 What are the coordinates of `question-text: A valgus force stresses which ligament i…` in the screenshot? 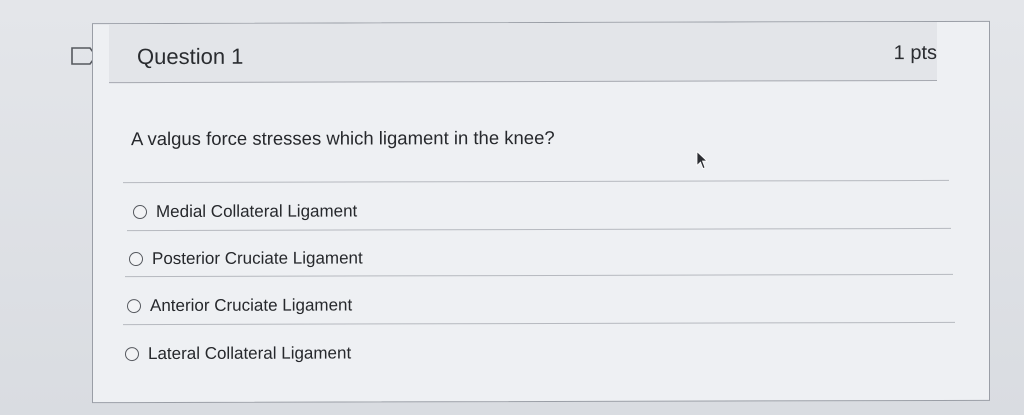 It's located at (343, 138).